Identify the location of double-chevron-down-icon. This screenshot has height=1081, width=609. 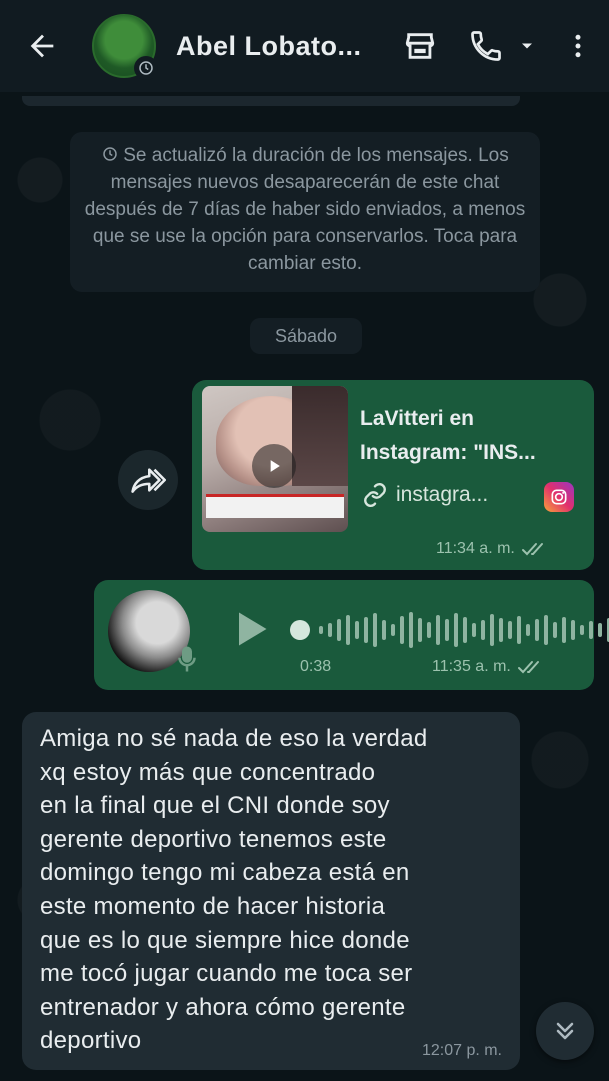
(565, 1031).